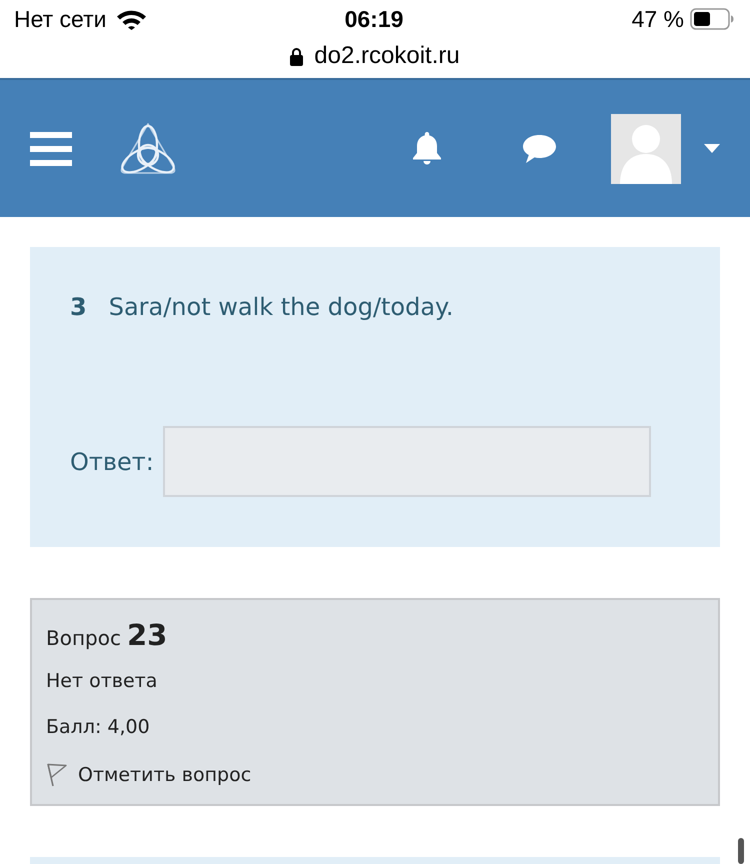 This screenshot has width=750, height=864. What do you see at coordinates (51, 149) in the screenshot?
I see `menu-icon` at bounding box center [51, 149].